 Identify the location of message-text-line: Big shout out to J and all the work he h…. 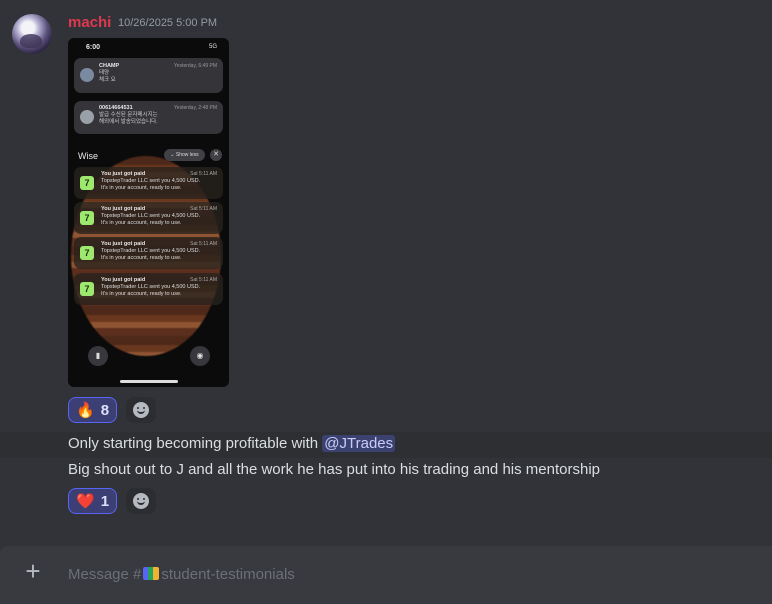
(334, 469).